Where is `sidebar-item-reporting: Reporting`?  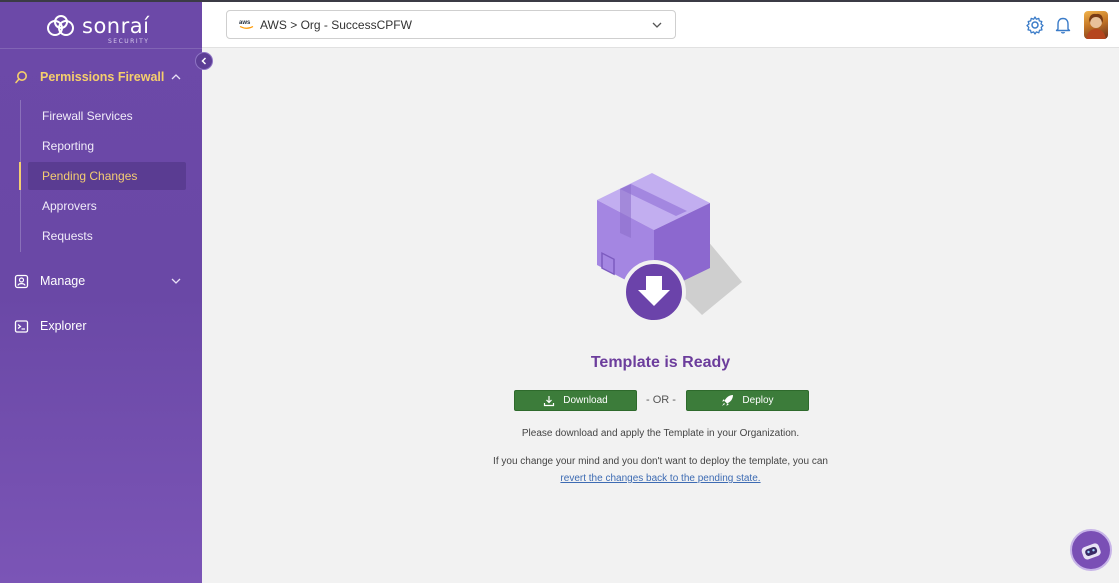
sidebar-item-reporting: Reporting is located at coordinates (107, 146).